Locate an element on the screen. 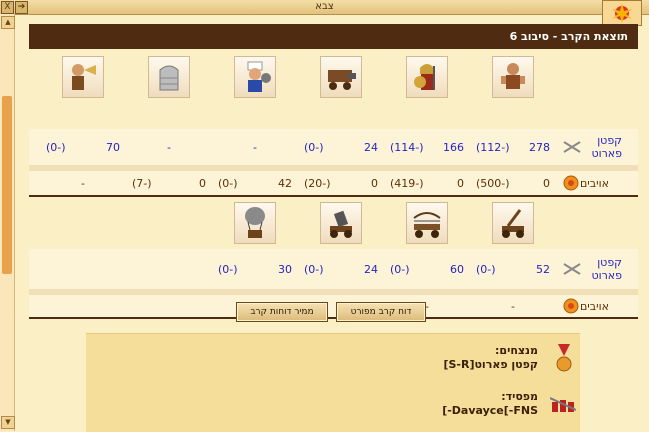 This screenshot has width=649, height=432. attacker-value-cell: (114-) 166 is located at coordinates (427, 147).